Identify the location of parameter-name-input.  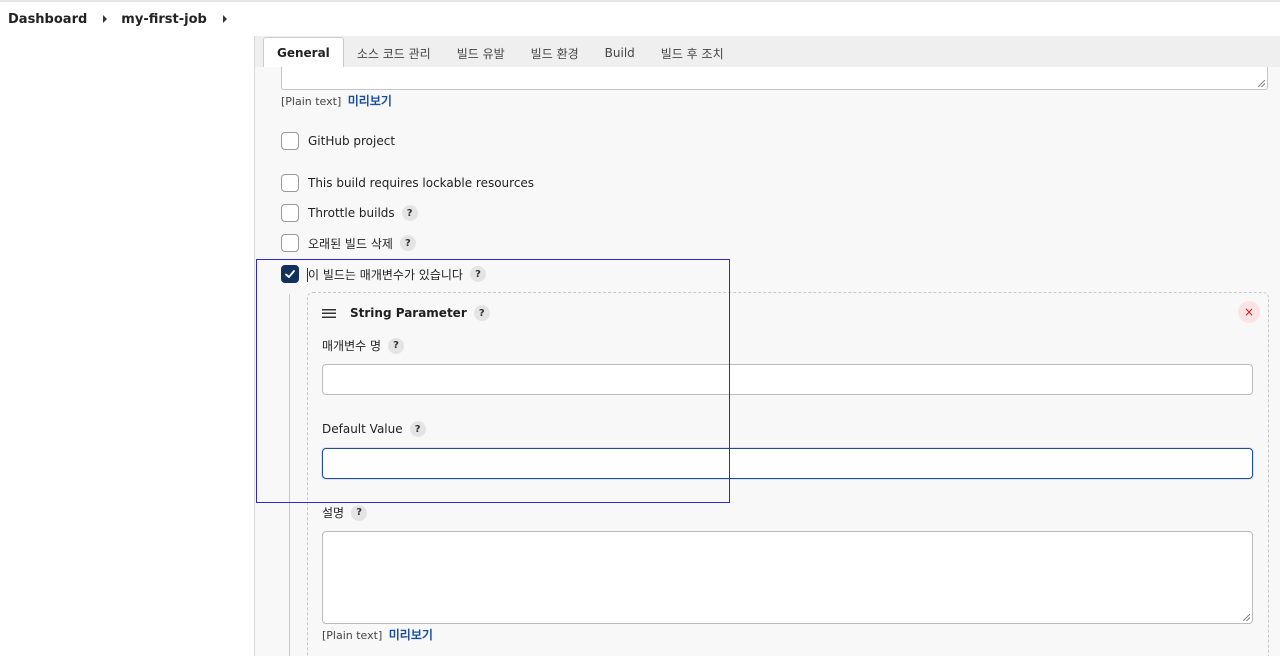
(787, 379).